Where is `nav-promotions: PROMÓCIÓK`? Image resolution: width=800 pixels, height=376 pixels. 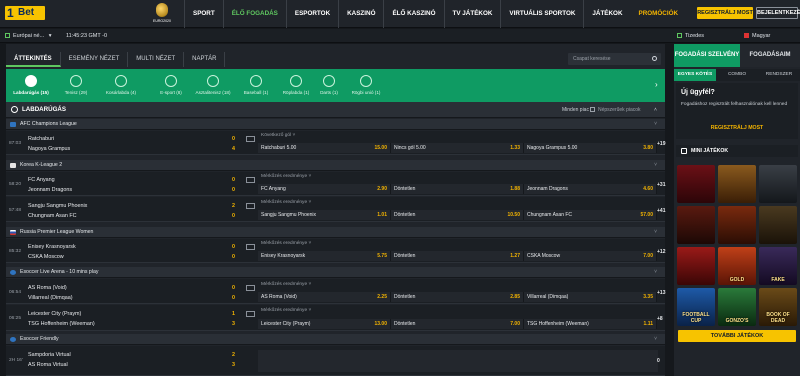
nav-promotions: PROMÓCIÓK is located at coordinates (659, 14).